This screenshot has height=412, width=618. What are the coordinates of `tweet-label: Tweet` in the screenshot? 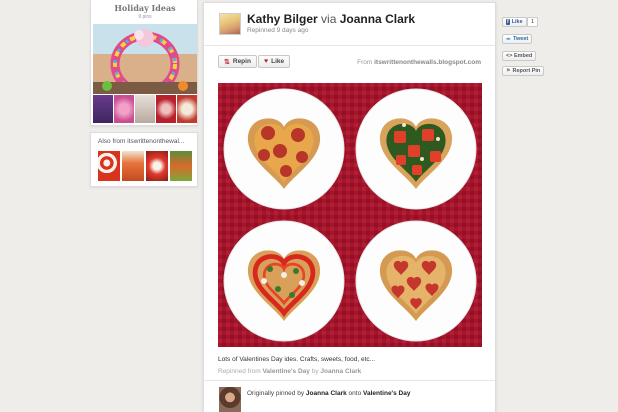 It's located at (521, 39).